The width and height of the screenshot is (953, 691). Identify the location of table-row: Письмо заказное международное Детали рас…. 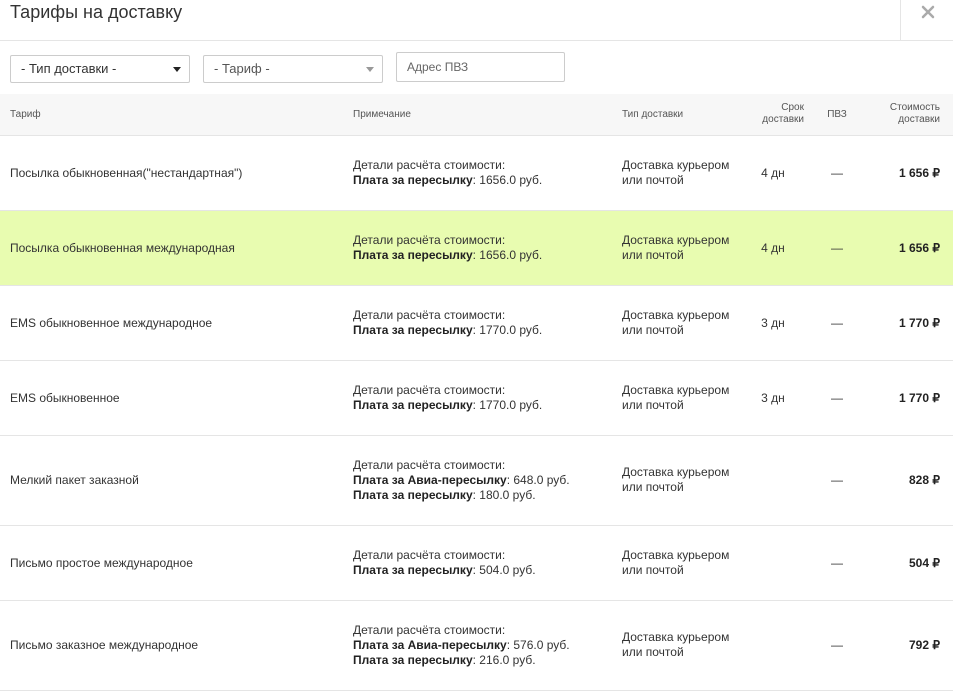
(476, 645).